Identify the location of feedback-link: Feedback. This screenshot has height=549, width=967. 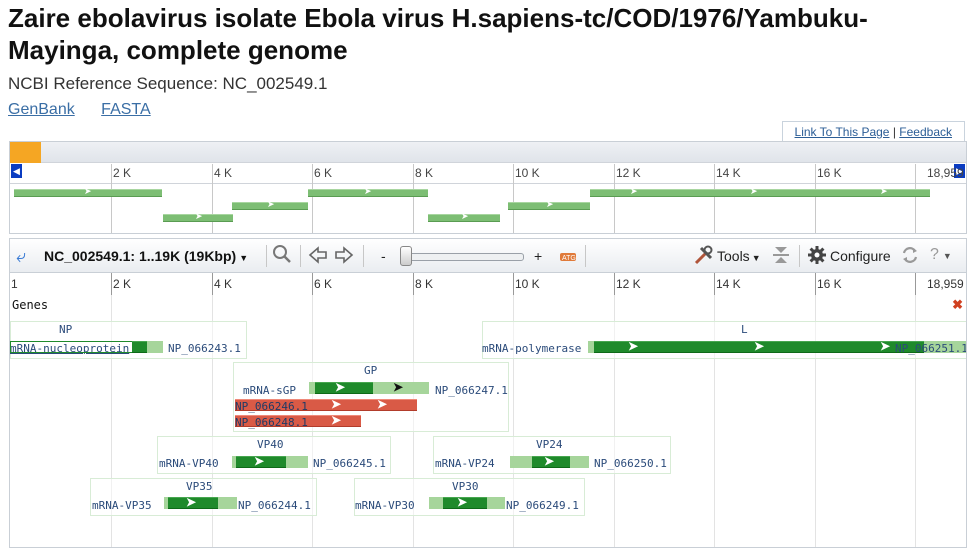
(925, 132).